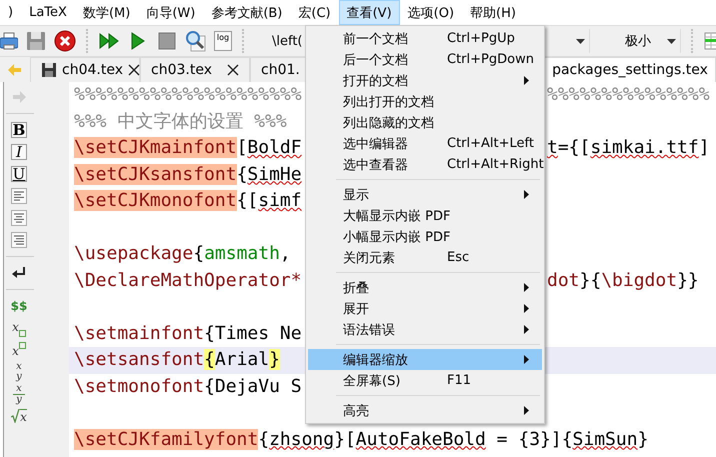 This screenshot has width=716, height=457. What do you see at coordinates (180, 121) in the screenshot?
I see `code-line: %%% 中文字体的设置 %%%` at bounding box center [180, 121].